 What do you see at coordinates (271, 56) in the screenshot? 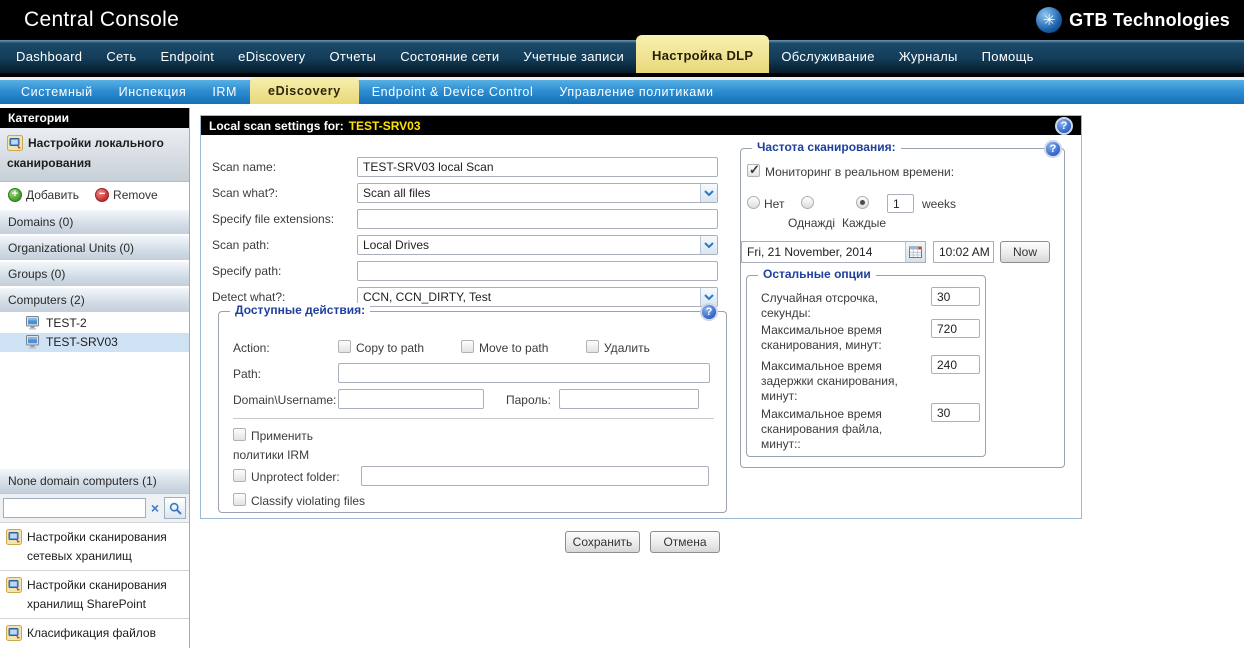
I see `nav-ediscovery: eDiscovery` at bounding box center [271, 56].